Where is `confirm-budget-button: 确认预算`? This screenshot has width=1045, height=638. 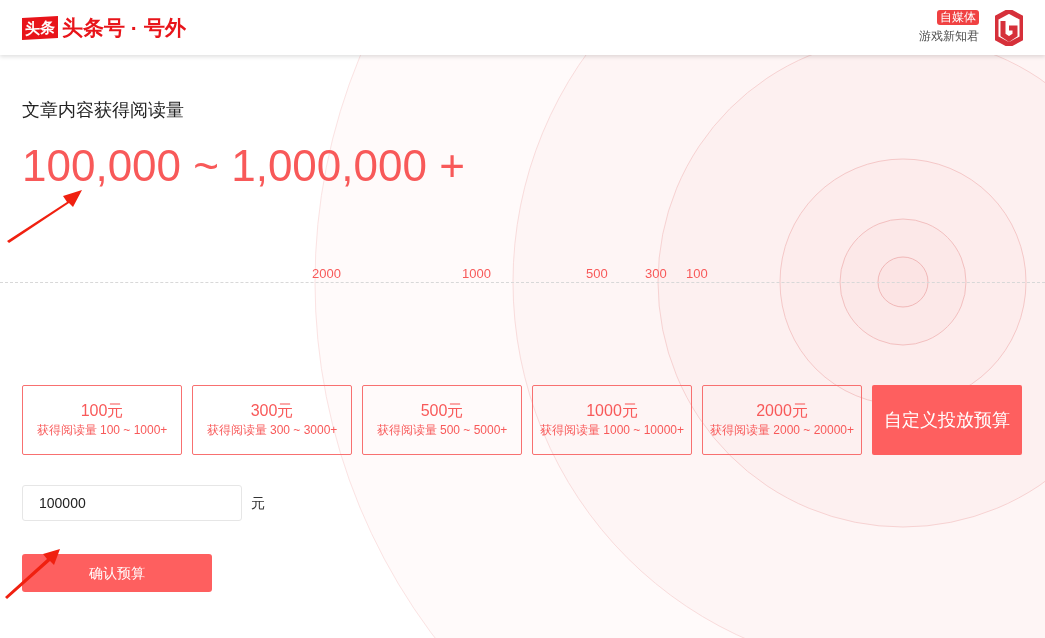 confirm-budget-button: 确认预算 is located at coordinates (117, 573).